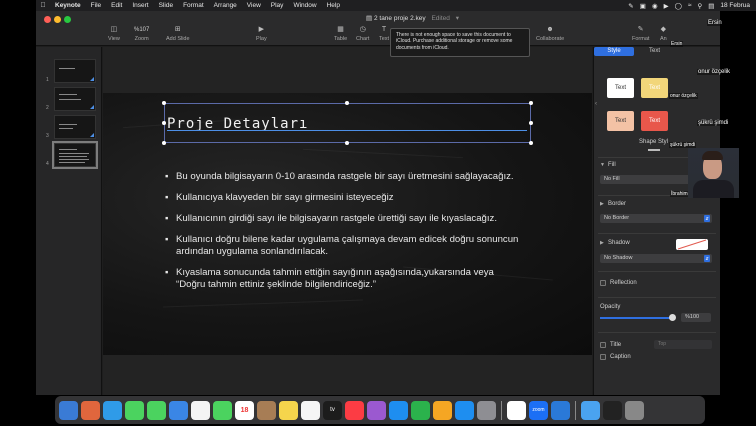 The height and width of the screenshot is (426, 756). I want to click on podcasts-icon, so click(376, 410).